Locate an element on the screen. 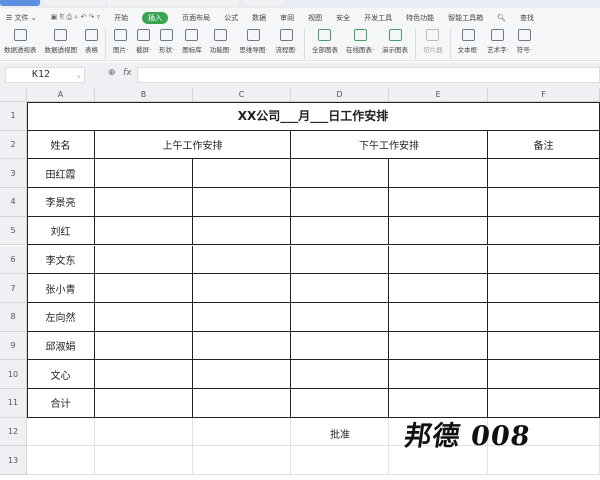 This screenshot has width=600, height=480. row-header-3: 3 is located at coordinates (13, 174).